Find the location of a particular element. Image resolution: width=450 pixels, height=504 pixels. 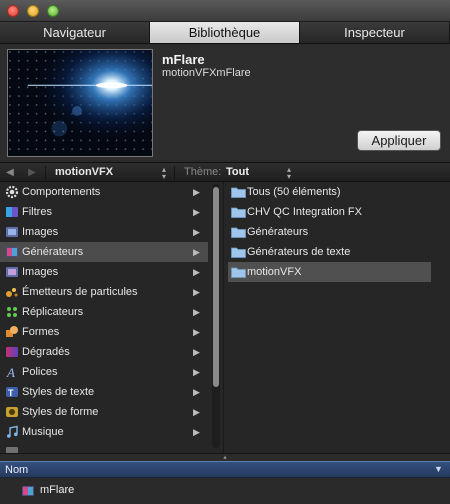

theme-label: Thème: is located at coordinates (203, 172).